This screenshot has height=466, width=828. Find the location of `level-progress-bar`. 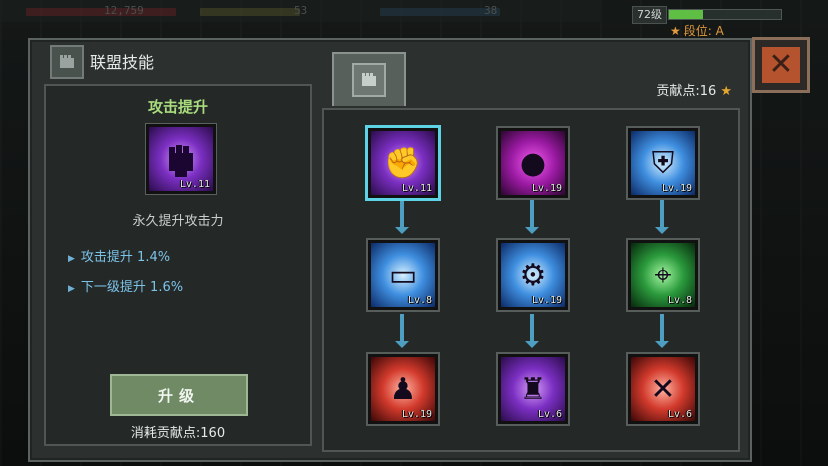

level-progress-bar is located at coordinates (725, 14).